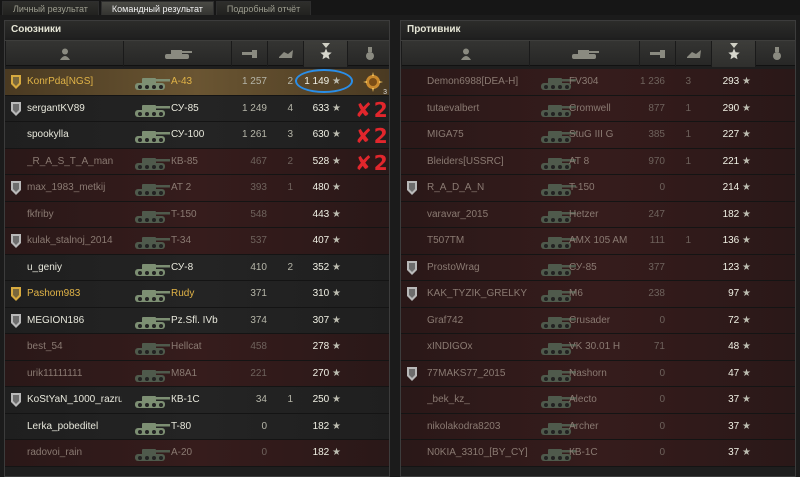 Image resolution: width=800 pixels, height=477 pixels. What do you see at coordinates (197, 267) in the screenshot?
I see `player-row: u_geniy СУ-8 410 2 352 ★` at bounding box center [197, 267].